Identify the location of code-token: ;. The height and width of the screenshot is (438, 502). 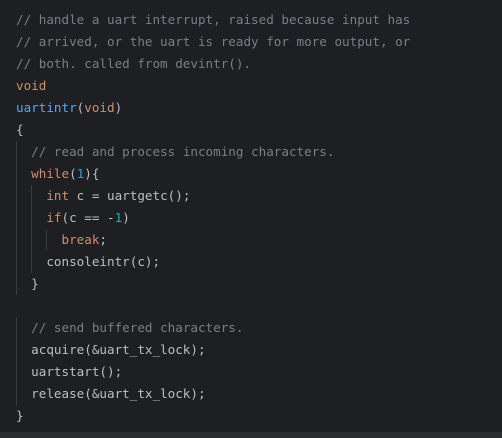
(103, 239).